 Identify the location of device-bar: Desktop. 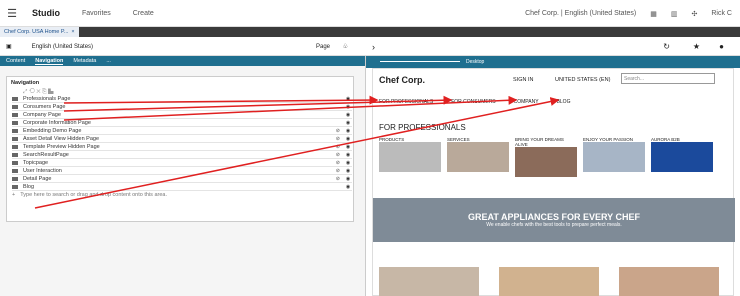
(553, 62).